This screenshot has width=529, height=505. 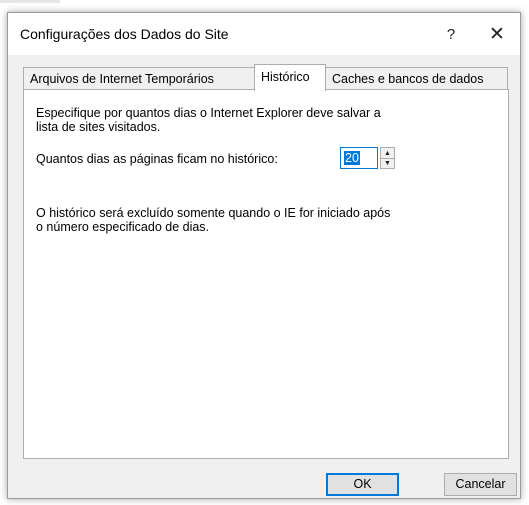 I want to click on ok-button: OK, so click(x=362, y=484).